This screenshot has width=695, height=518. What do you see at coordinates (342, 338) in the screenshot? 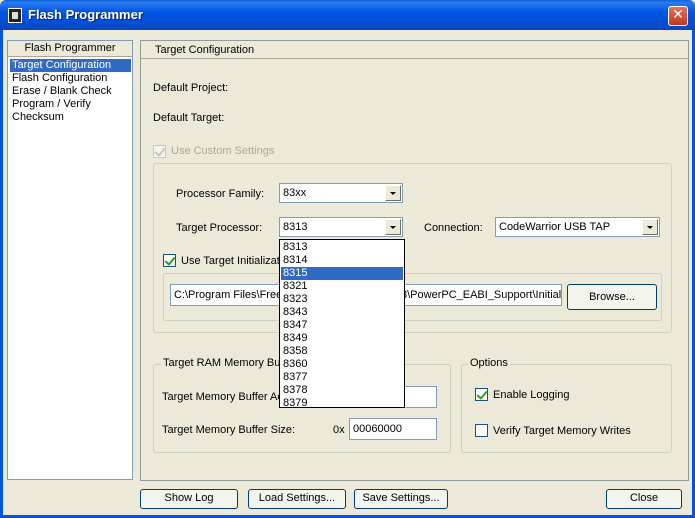
I see `dropdown-option: 8349` at bounding box center [342, 338].